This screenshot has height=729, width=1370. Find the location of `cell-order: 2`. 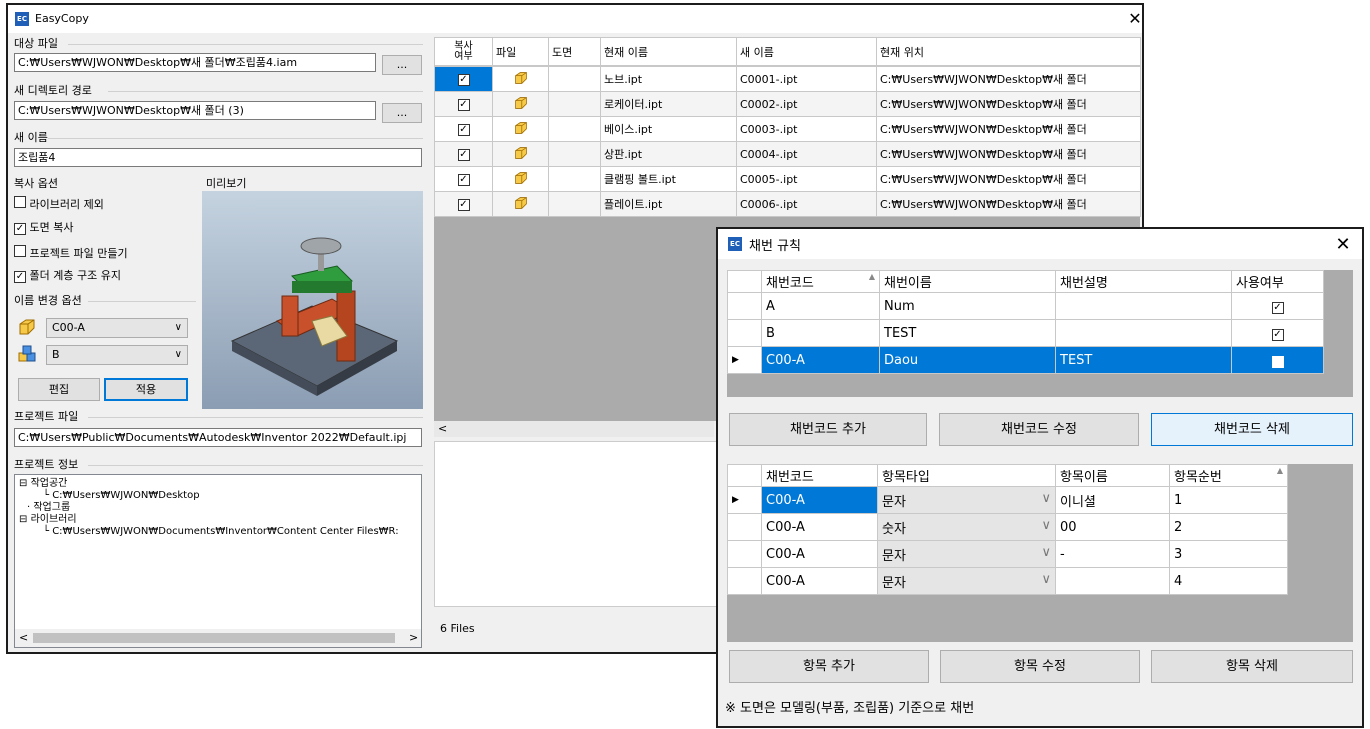

cell-order: 2 is located at coordinates (1228, 527).